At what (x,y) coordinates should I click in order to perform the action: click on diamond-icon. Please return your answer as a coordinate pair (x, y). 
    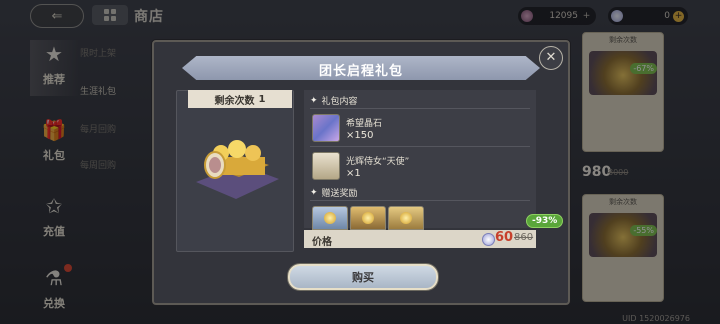
    Looking at the image, I should click on (488, 239).